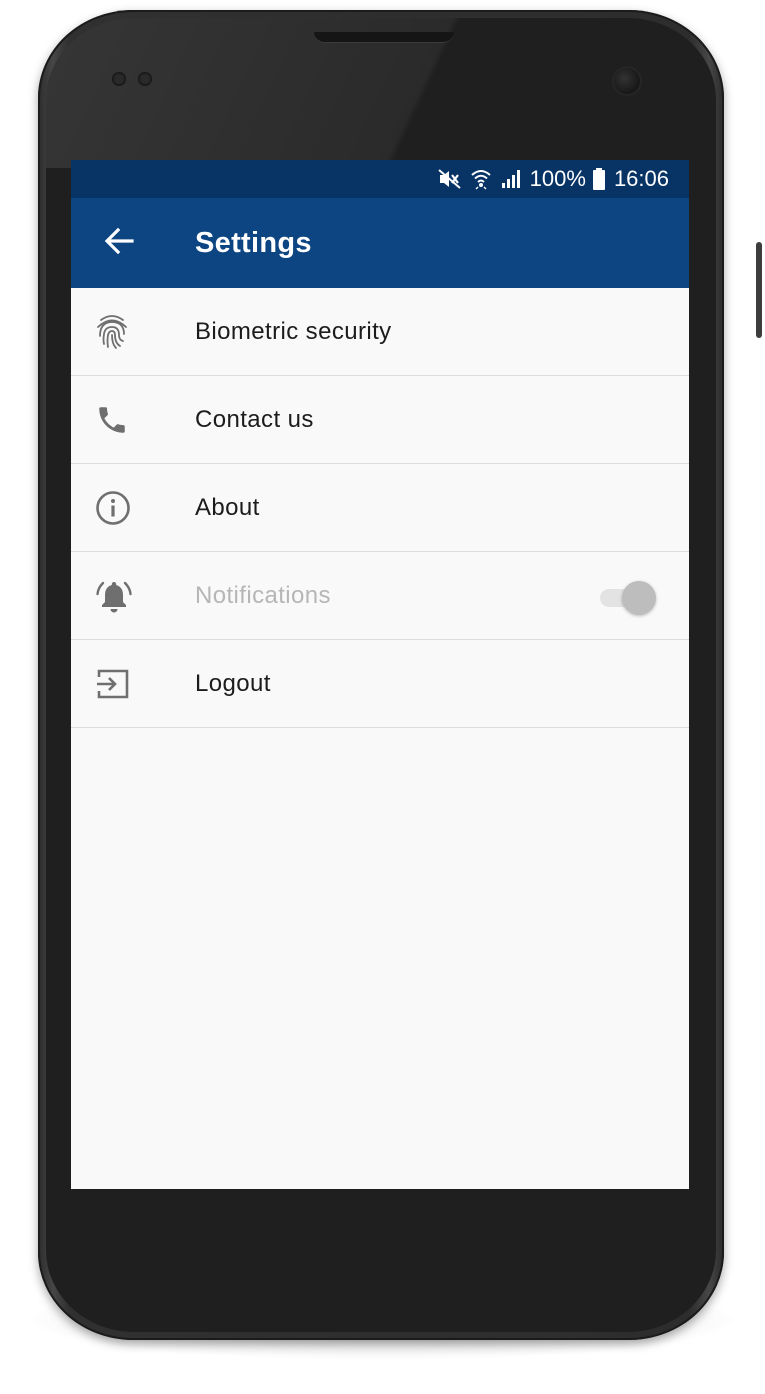 Image resolution: width=765 pixels, height=1394 pixels. What do you see at coordinates (263, 595) in the screenshot?
I see `settings-item-label: Notifications` at bounding box center [263, 595].